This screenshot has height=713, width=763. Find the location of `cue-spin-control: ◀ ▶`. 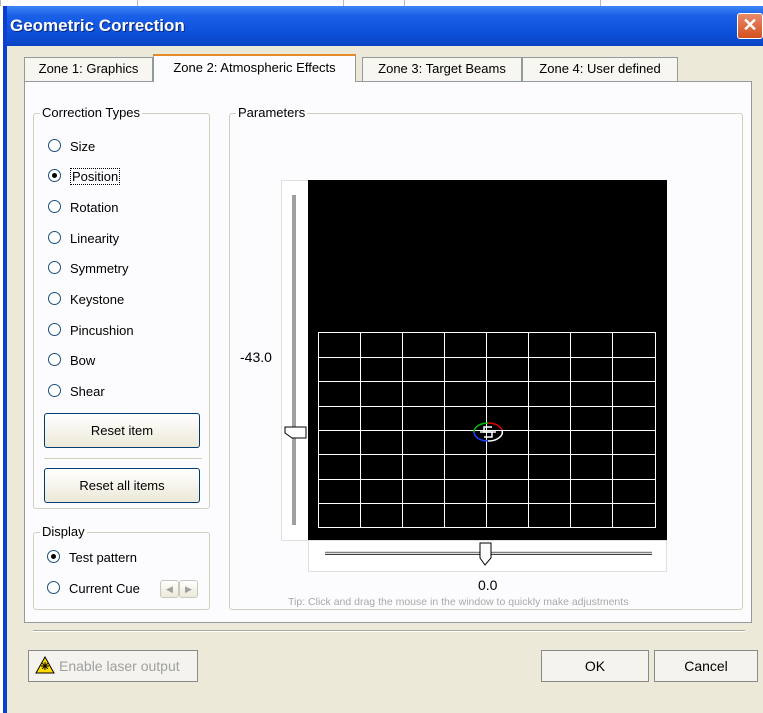

cue-spin-control: ◀ ▶ is located at coordinates (179, 589).